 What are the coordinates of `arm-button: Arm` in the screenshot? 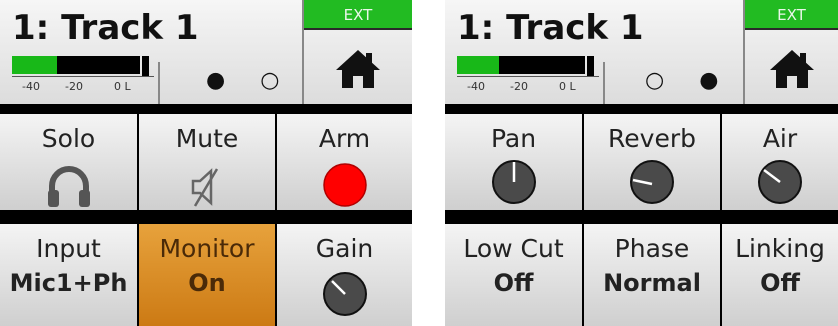 It's located at (344, 162).